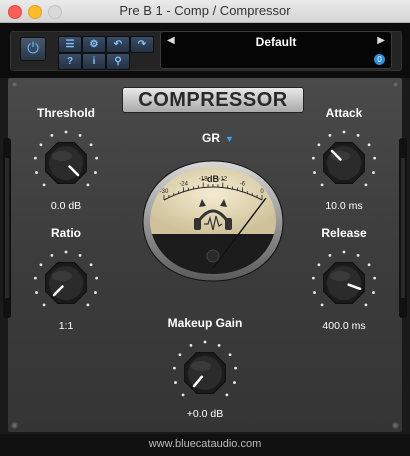 The width and height of the screenshot is (410, 456). I want to click on dropdown-arrow-icon: ▼, so click(229, 139).